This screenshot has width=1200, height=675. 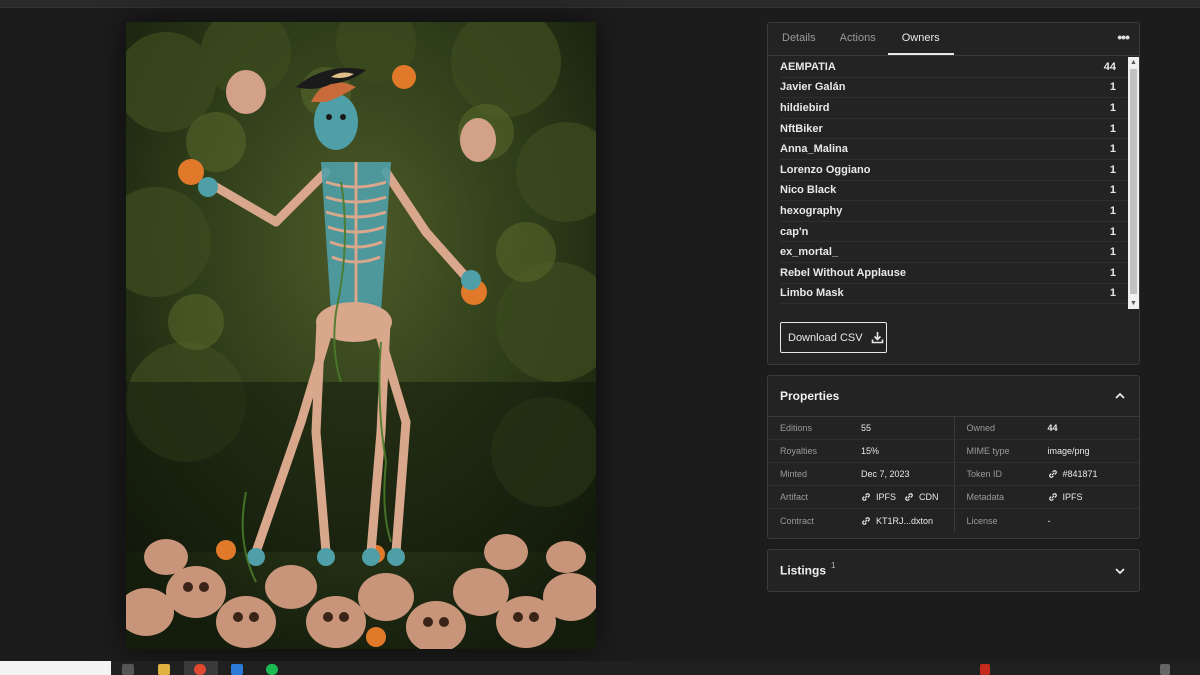 What do you see at coordinates (600, 668) in the screenshot?
I see `os-taskbar` at bounding box center [600, 668].